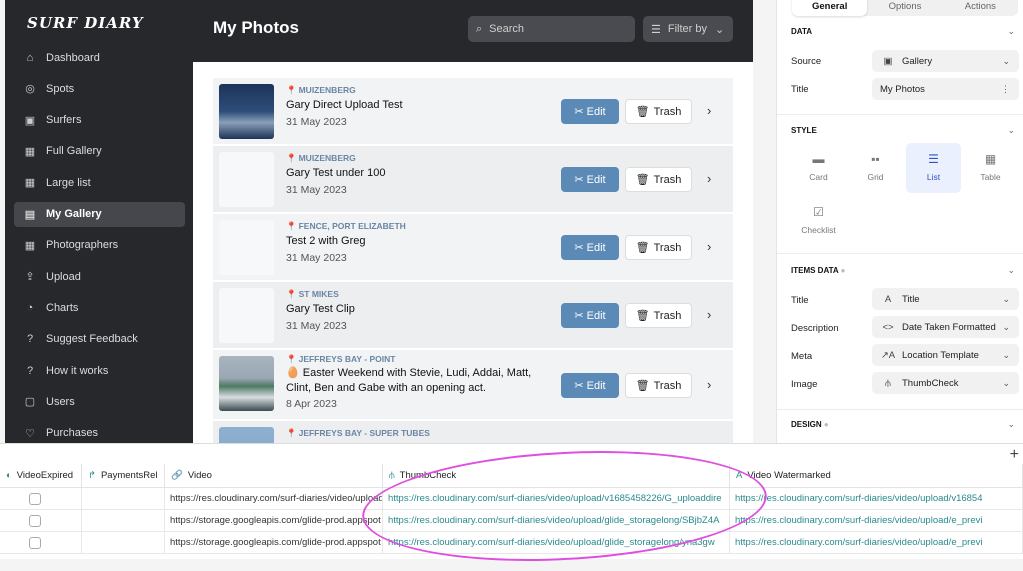 This screenshot has width=1023, height=571. What do you see at coordinates (99, 307) in the screenshot?
I see `sidebar-item-charts: ◔ Charts` at bounding box center [99, 307].